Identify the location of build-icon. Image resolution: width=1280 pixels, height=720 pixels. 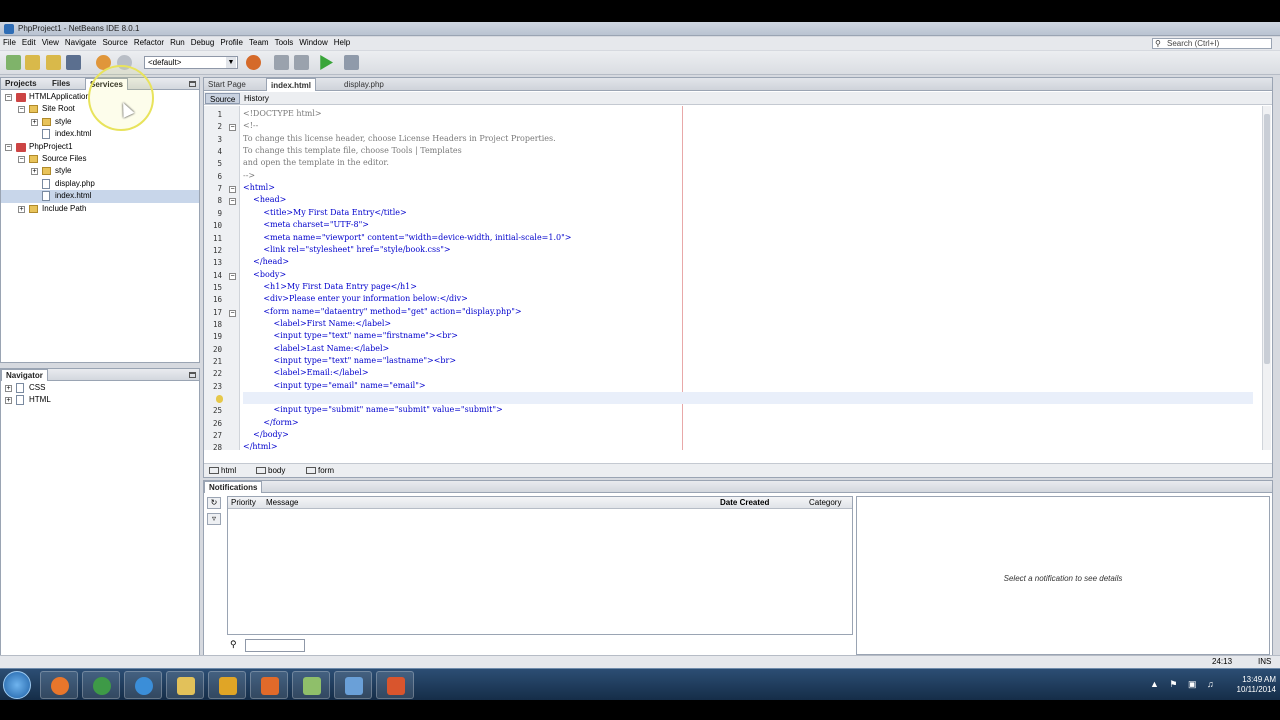
(281, 62).